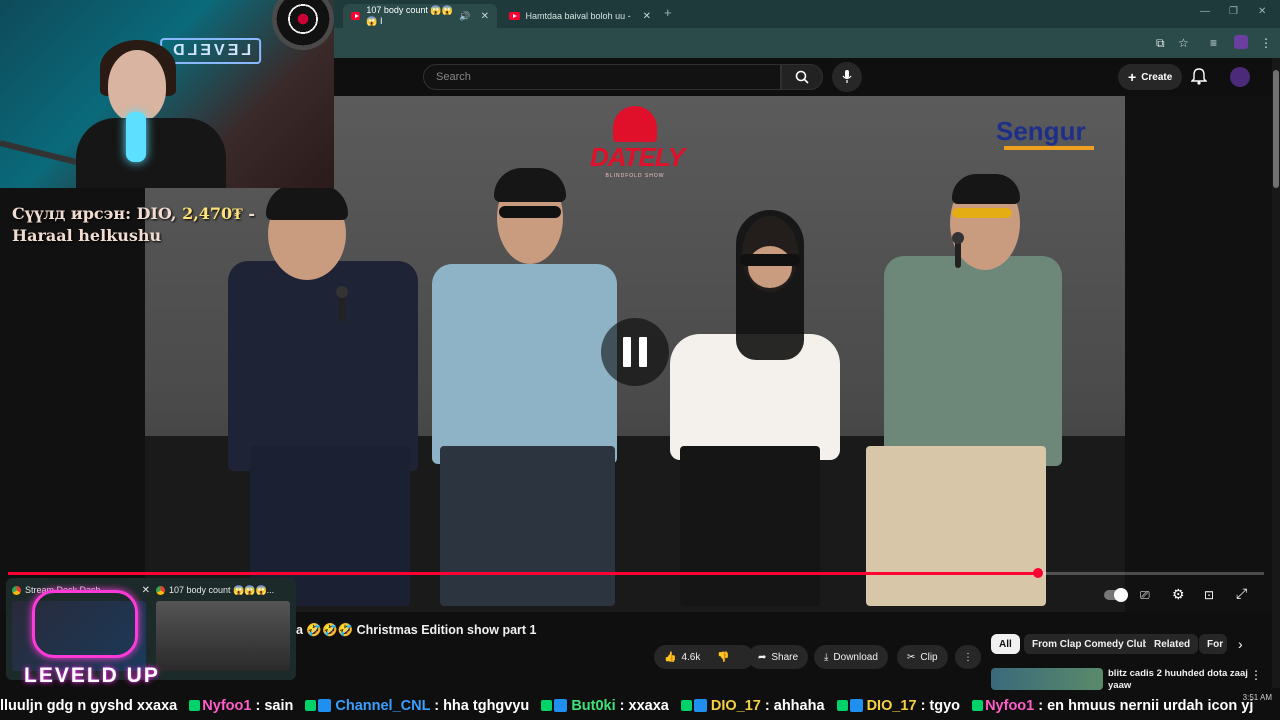  Describe the element at coordinates (580, 16) in the screenshot. I see `tab-inactive: Hamtdaa baival boloh uu - You ✕` at that location.